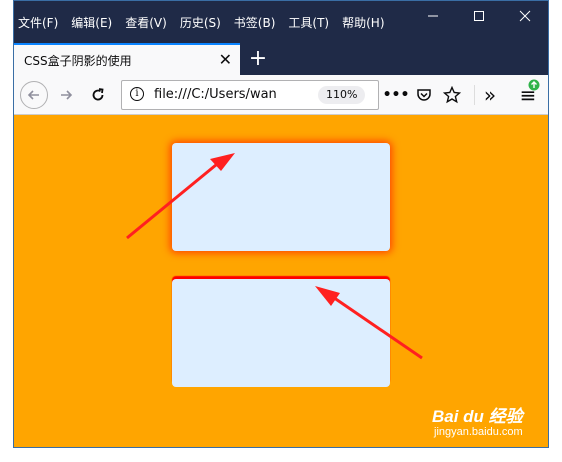 Image resolution: width=562 pixels, height=462 pixels. I want to click on menu-history: 历史(S), so click(200, 23).